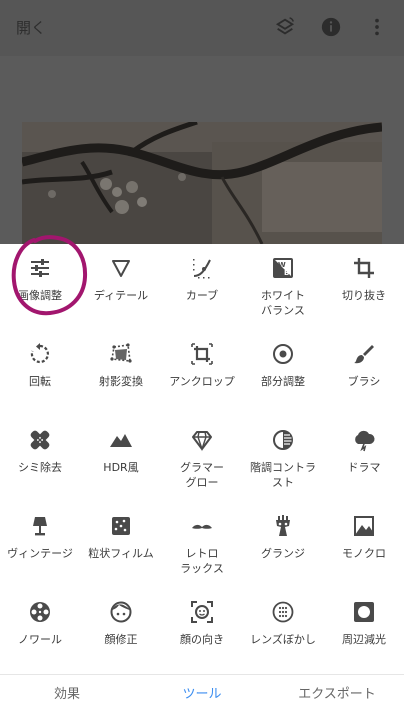  What do you see at coordinates (67, 697) in the screenshot?
I see `tab-looks: 効果` at bounding box center [67, 697].